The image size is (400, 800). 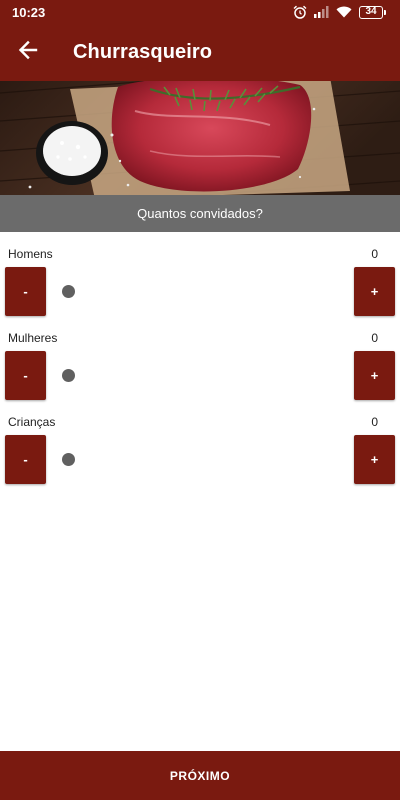 What do you see at coordinates (143, 52) in the screenshot?
I see `page-title: Churrasqueiro` at bounding box center [143, 52].